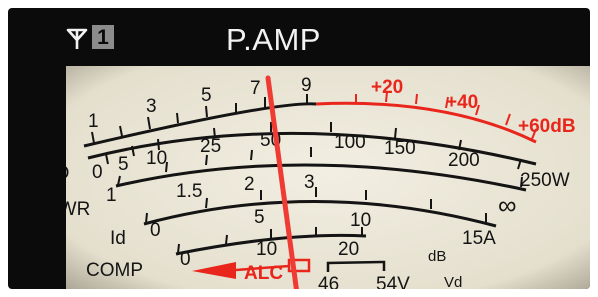 This screenshot has height=297, width=598. Describe the element at coordinates (263, 273) in the screenshot. I see `alc-label: ALC` at that location.